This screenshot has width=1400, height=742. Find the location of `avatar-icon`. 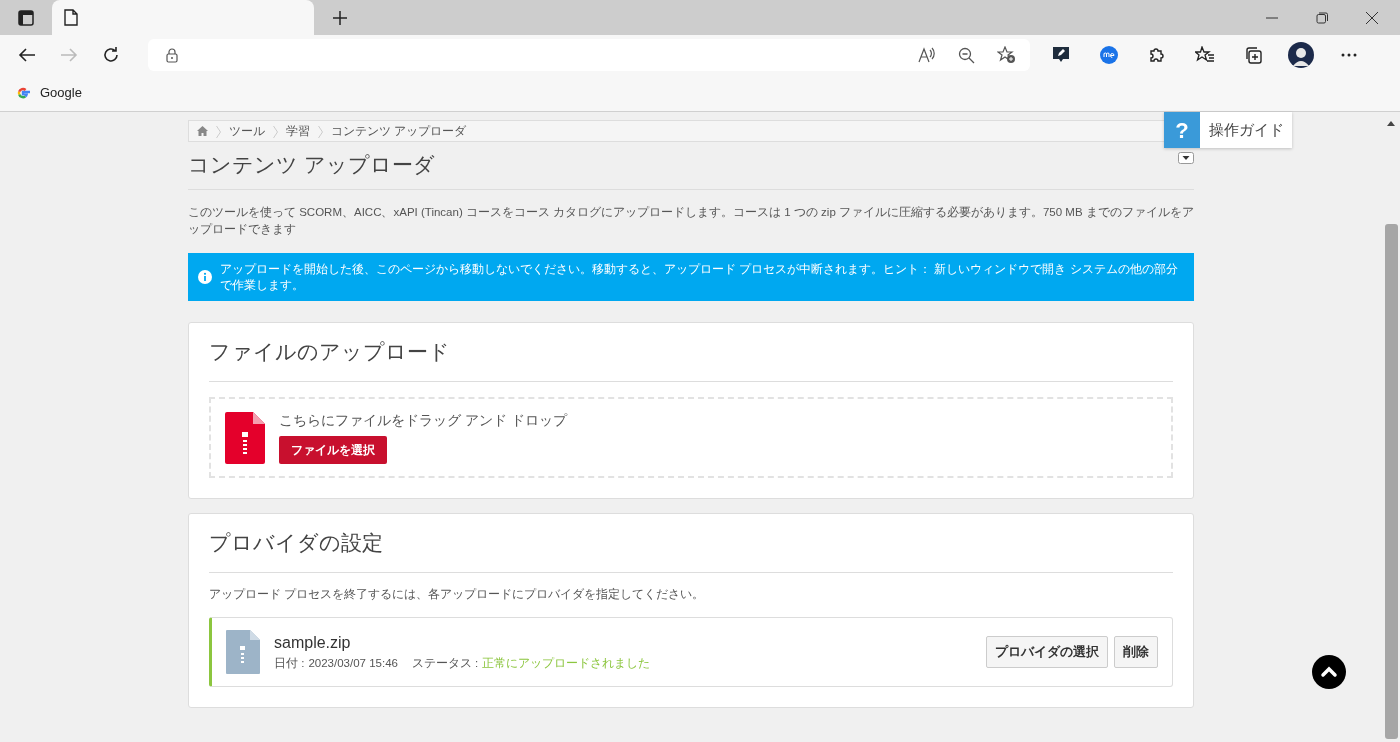

avatar-icon is located at coordinates (1301, 55).